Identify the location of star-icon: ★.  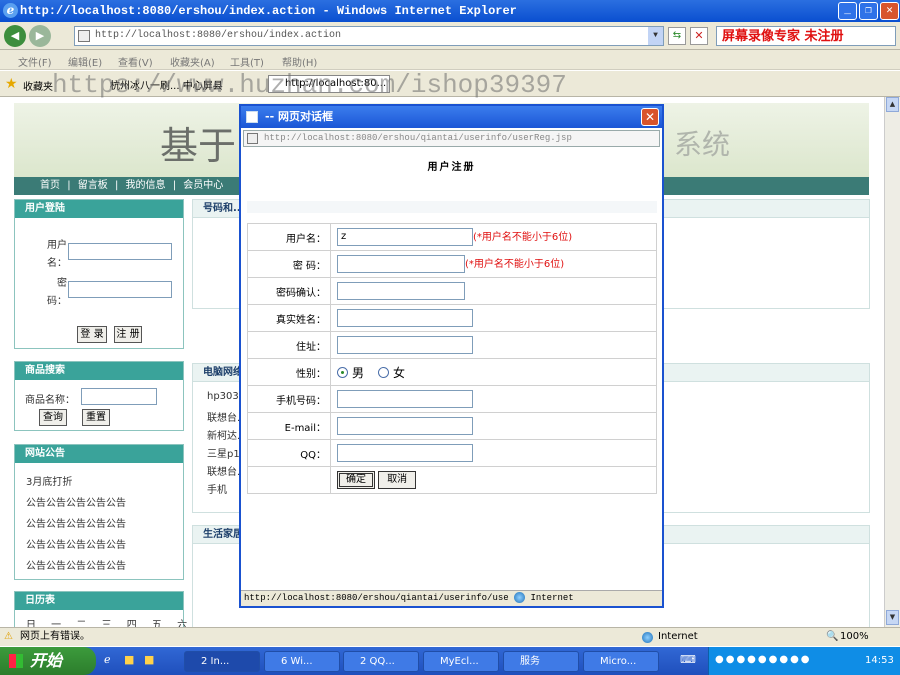
(11, 84).